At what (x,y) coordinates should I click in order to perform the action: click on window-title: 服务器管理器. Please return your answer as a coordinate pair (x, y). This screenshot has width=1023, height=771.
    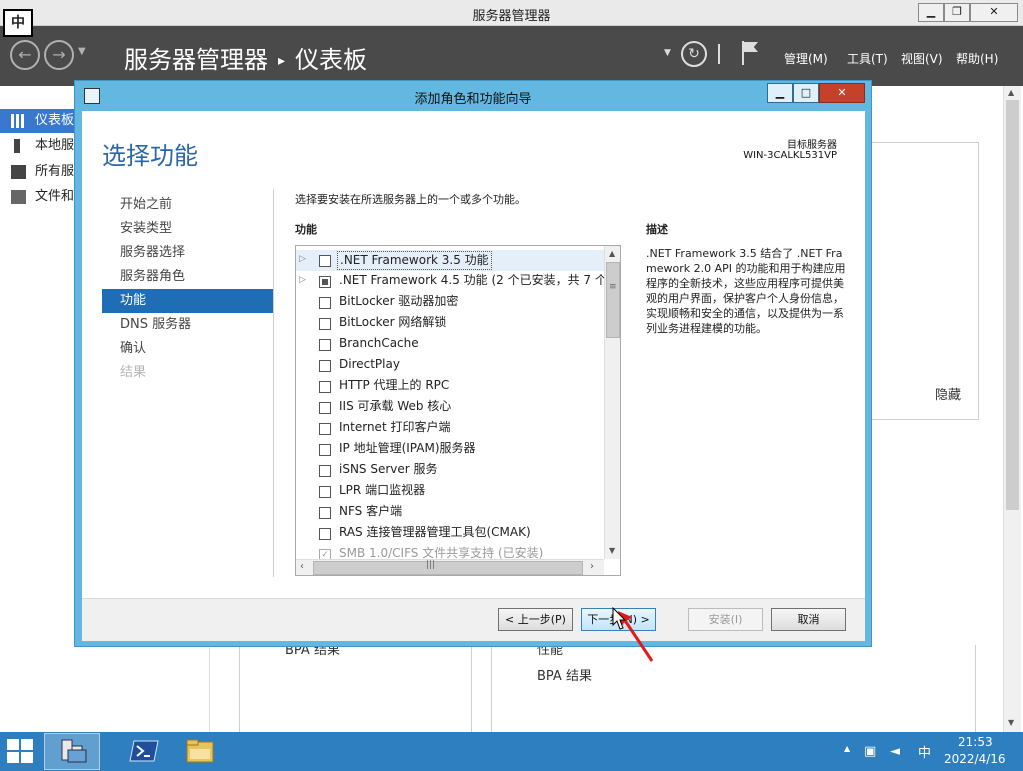
    Looking at the image, I should click on (511, 16).